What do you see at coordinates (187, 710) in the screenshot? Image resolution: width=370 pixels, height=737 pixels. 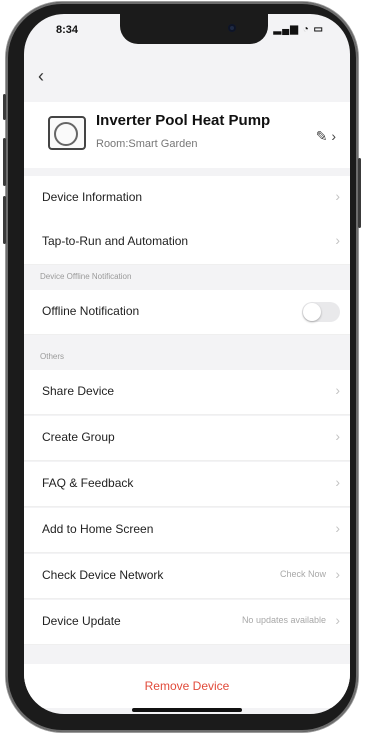 I see `home-indicator` at bounding box center [187, 710].